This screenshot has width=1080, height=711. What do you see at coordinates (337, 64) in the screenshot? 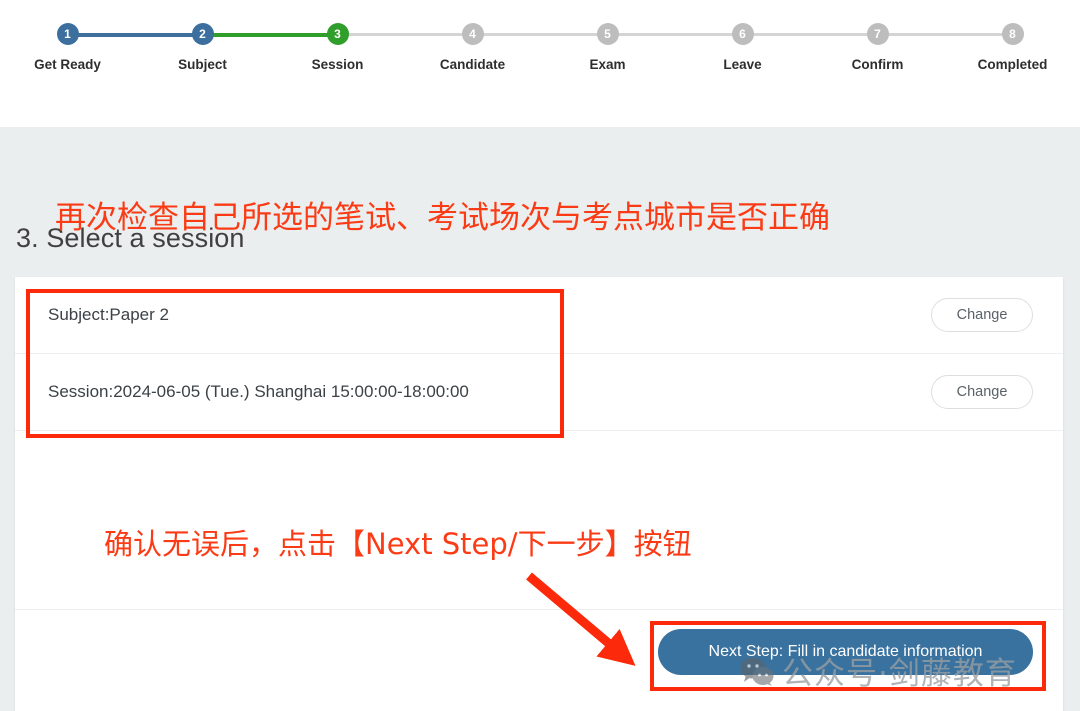
I see `stepper-label: Session` at bounding box center [337, 64].